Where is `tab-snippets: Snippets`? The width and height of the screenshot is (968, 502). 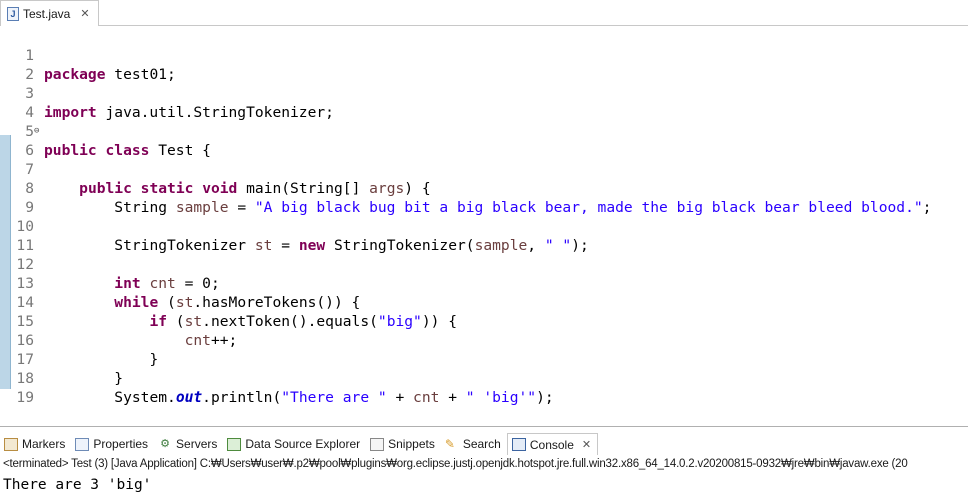 tab-snippets: Snippets is located at coordinates (403, 444).